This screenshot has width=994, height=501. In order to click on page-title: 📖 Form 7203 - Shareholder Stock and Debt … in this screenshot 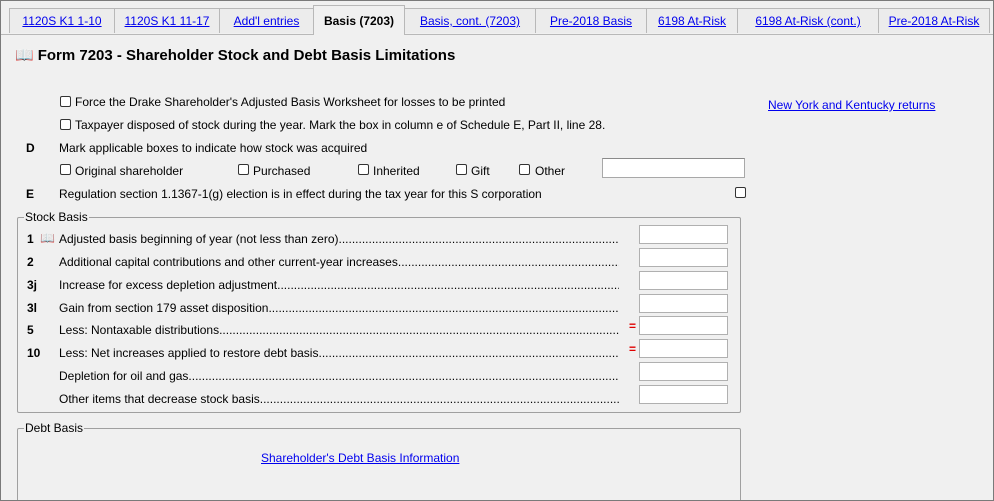, I will do `click(235, 55)`.